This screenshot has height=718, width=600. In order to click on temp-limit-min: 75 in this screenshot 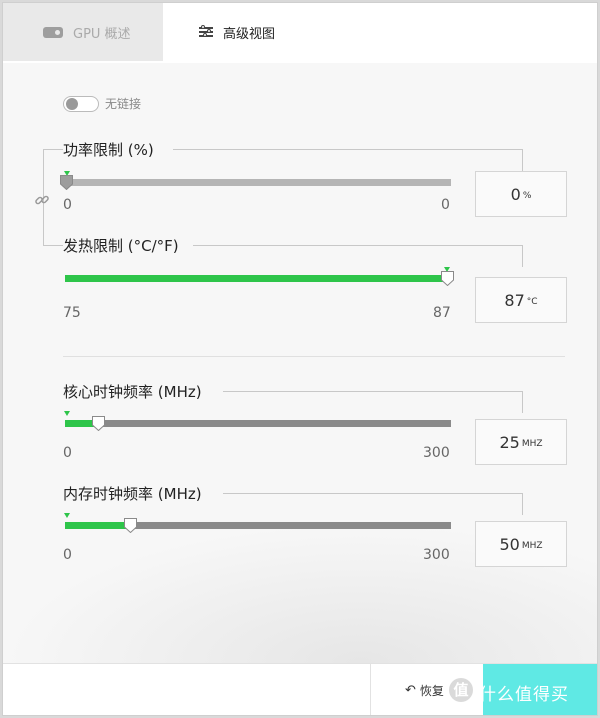, I will do `click(72, 313)`.